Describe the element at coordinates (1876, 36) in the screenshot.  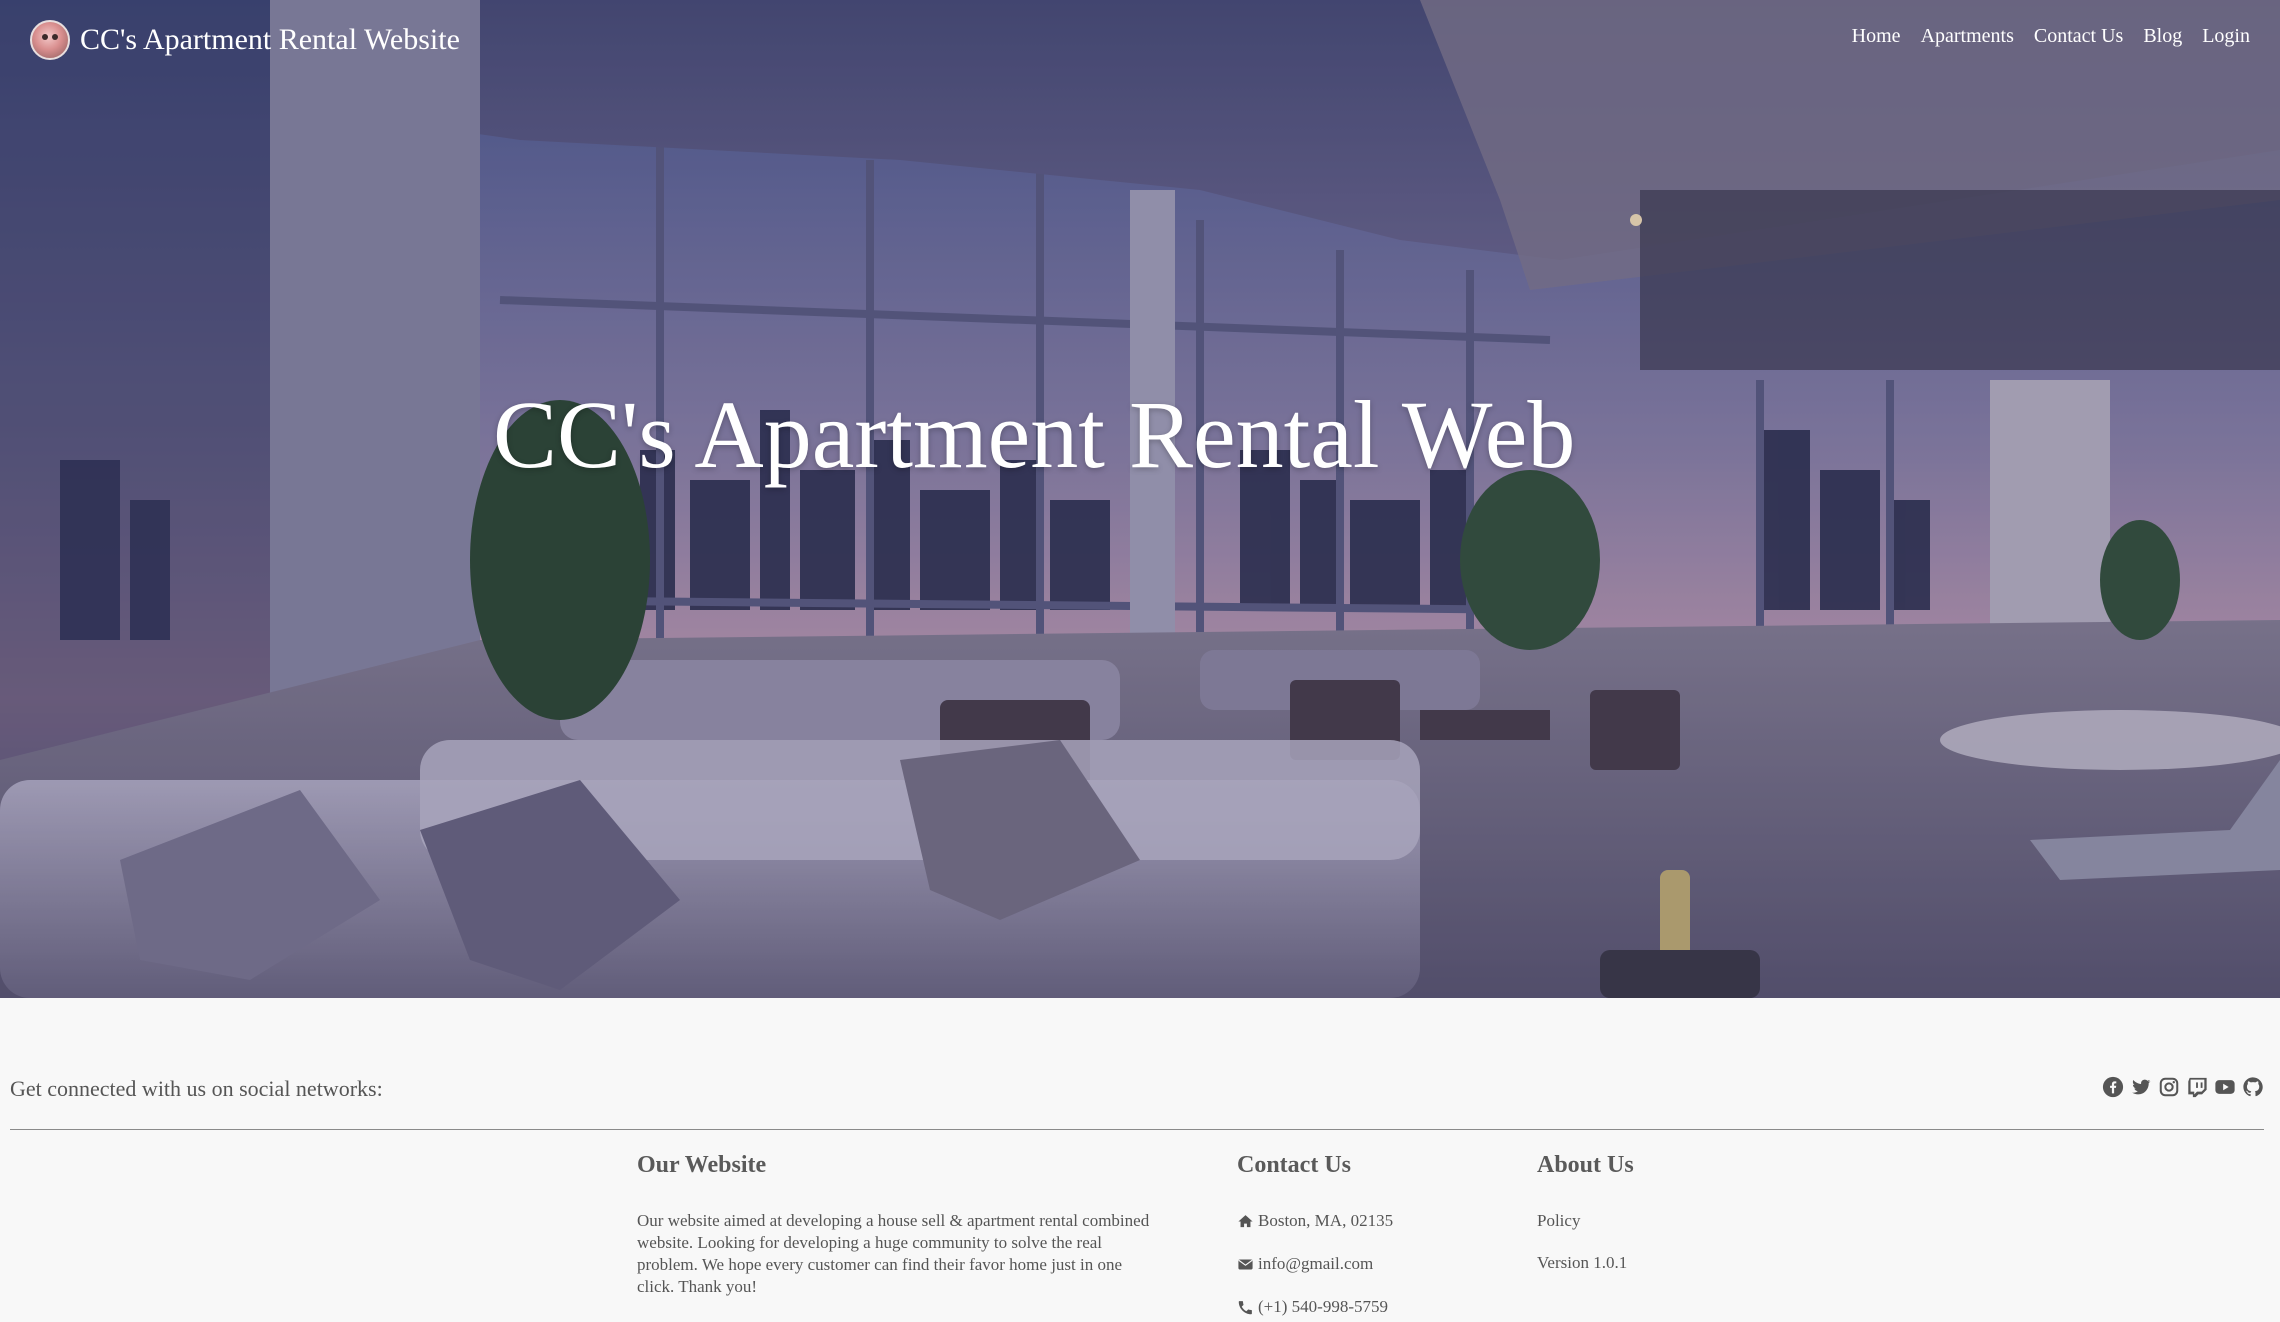
I see `nav-link-home: Home` at that location.